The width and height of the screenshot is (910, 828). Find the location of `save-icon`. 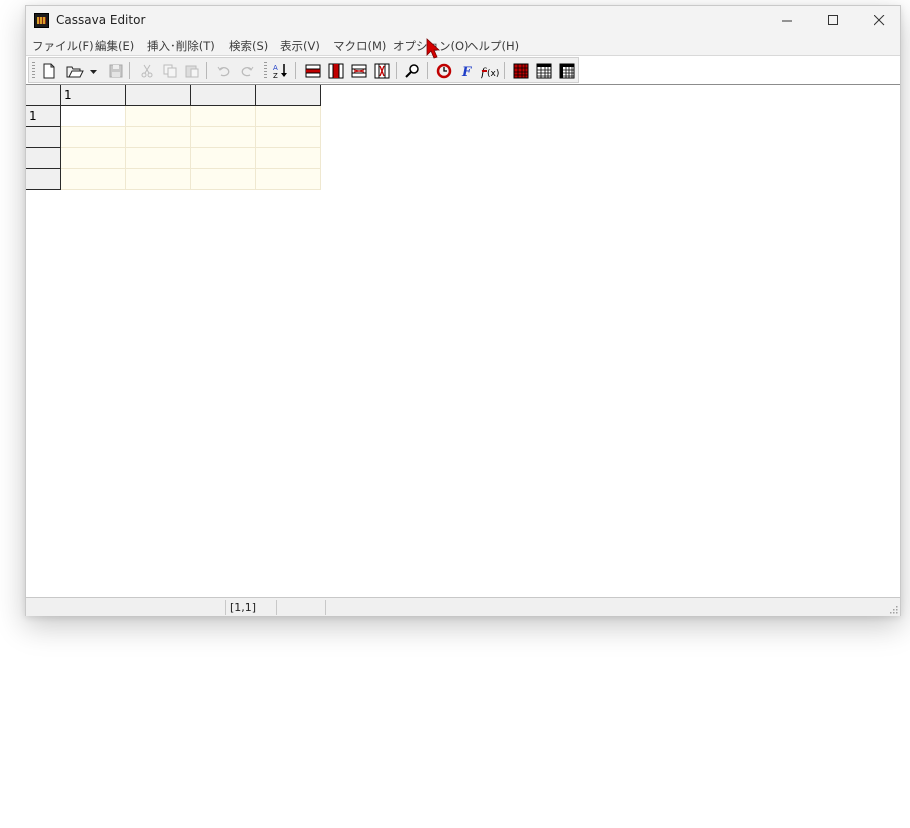

save-icon is located at coordinates (116, 71).